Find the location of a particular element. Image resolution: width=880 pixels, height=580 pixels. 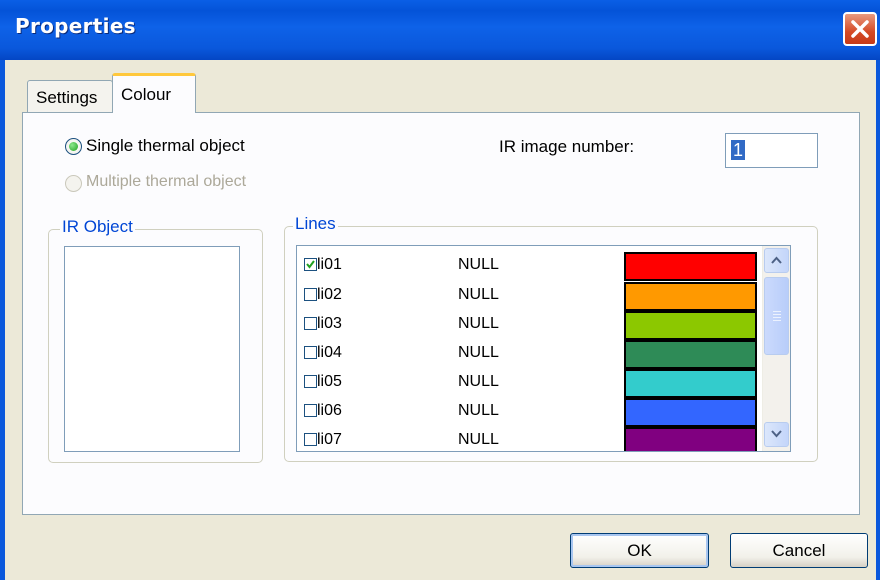

line-row: li02 NULL is located at coordinates (532, 295).